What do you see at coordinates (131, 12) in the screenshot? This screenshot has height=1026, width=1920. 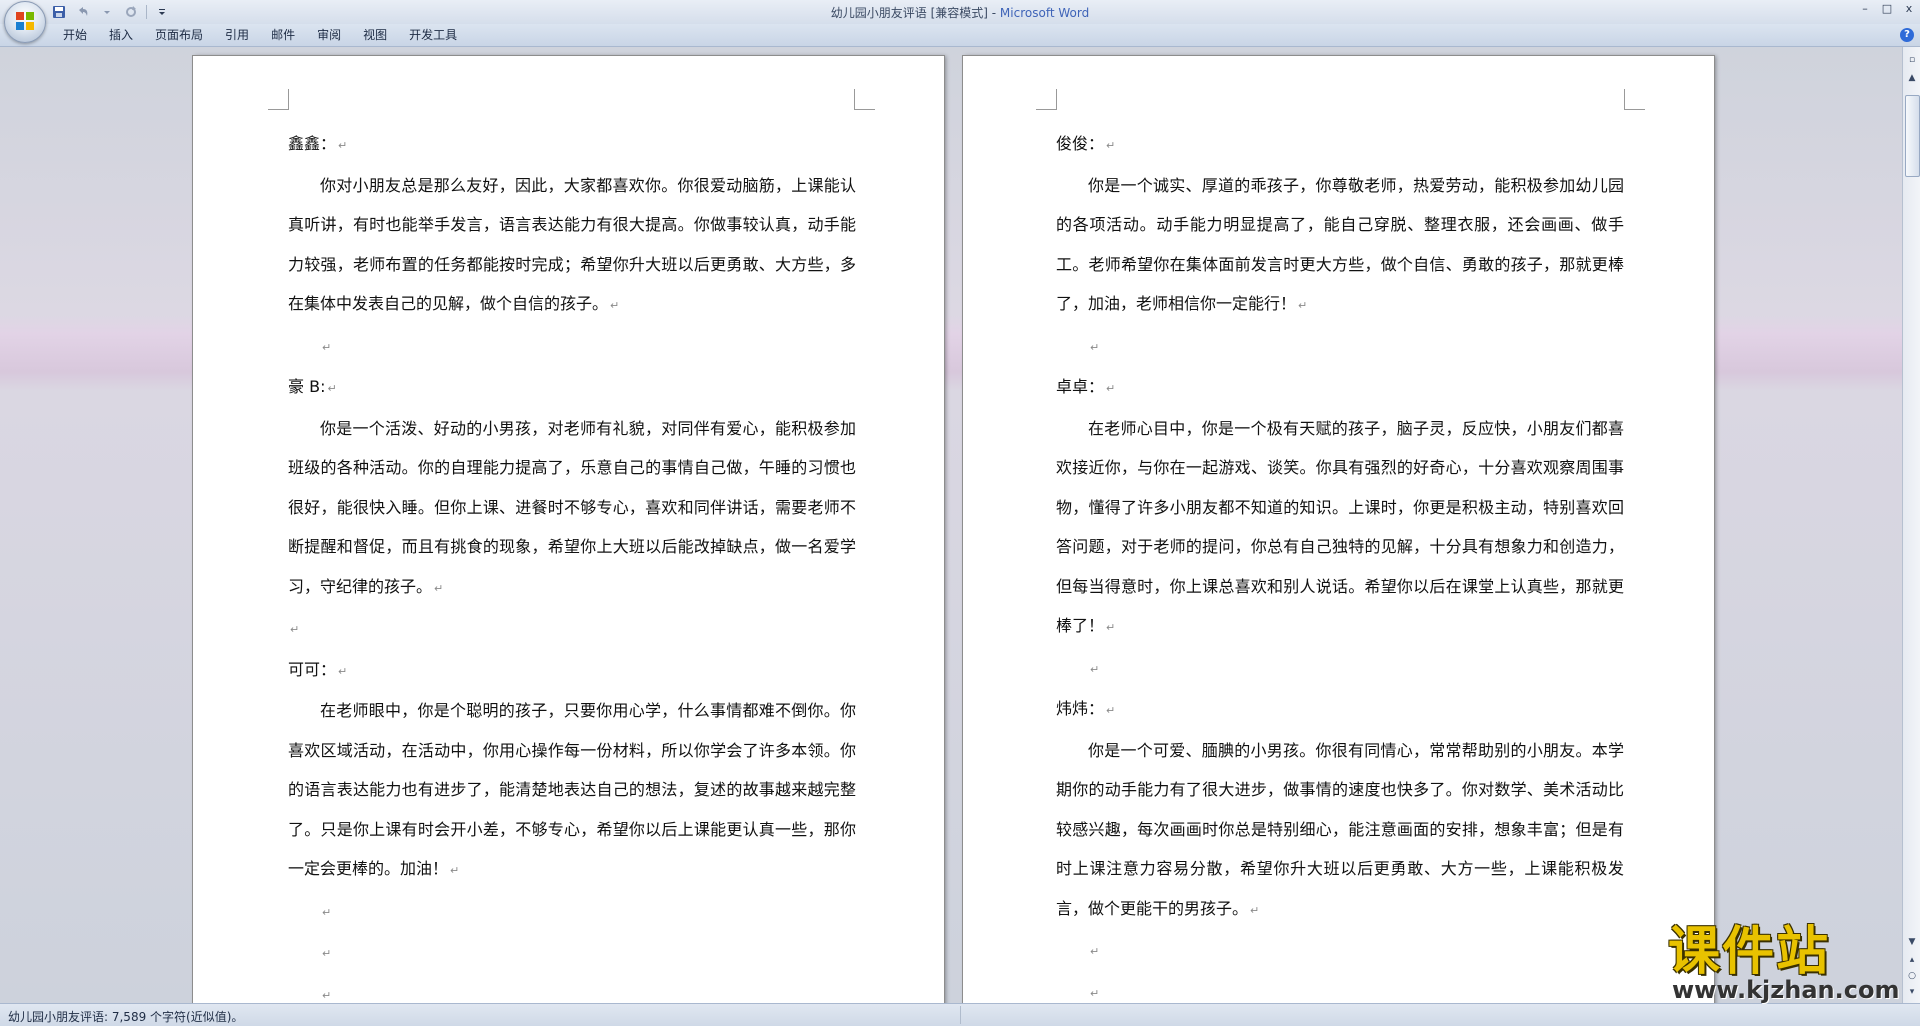 I see `redo-icon` at bounding box center [131, 12].